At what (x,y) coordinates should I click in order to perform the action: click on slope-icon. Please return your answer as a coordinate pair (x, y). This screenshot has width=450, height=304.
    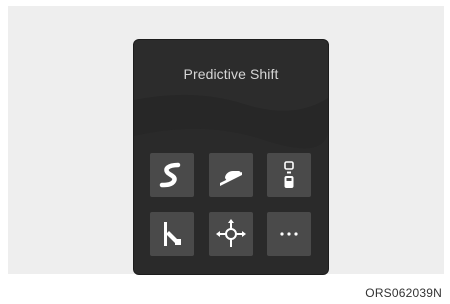
    Looking at the image, I should click on (231, 178).